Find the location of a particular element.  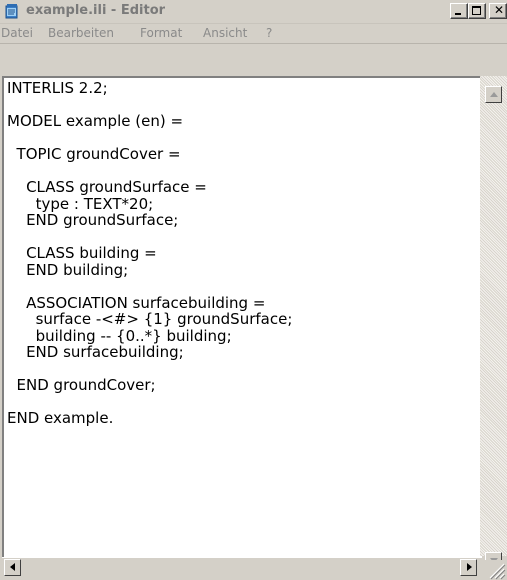

menu-ansicht: Ansicht is located at coordinates (225, 33).